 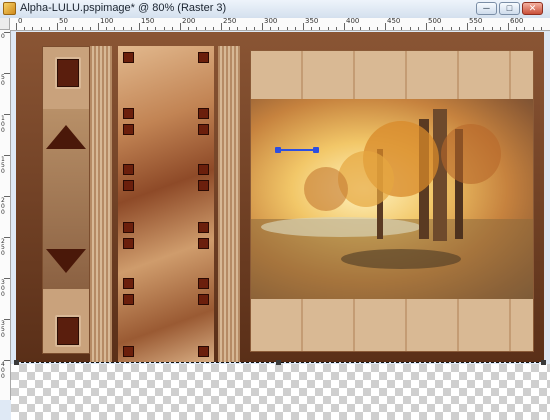 What do you see at coordinates (297, 150) in the screenshot?
I see `vector-path-segment` at bounding box center [297, 150].